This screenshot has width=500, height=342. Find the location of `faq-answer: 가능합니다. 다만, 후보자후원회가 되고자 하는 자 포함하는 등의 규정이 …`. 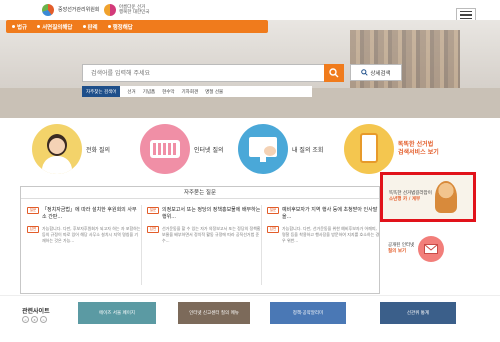

faq-answer: 가능합니다. 다만, 후보자후원회가 되고자 하는 자 포함하는 등의 규정이 … is located at coordinates (91, 234).